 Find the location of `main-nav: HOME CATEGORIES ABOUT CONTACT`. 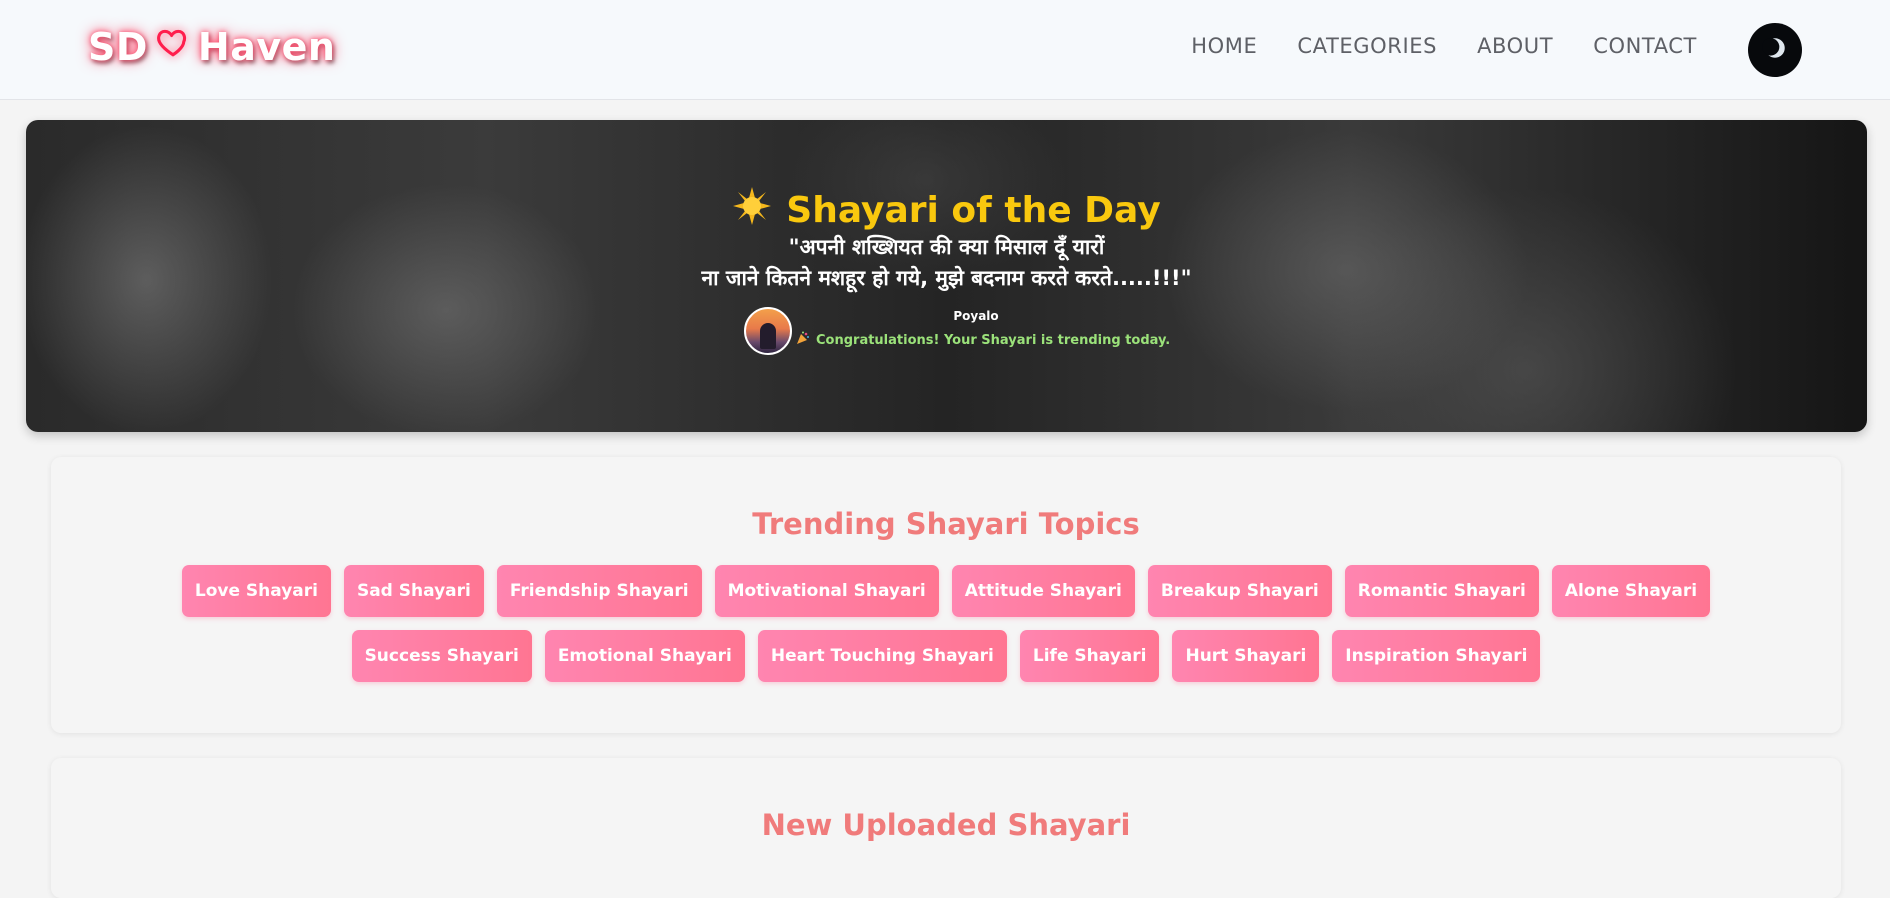

main-nav: HOME CATEGORIES ABOUT CONTACT is located at coordinates (1424, 46).